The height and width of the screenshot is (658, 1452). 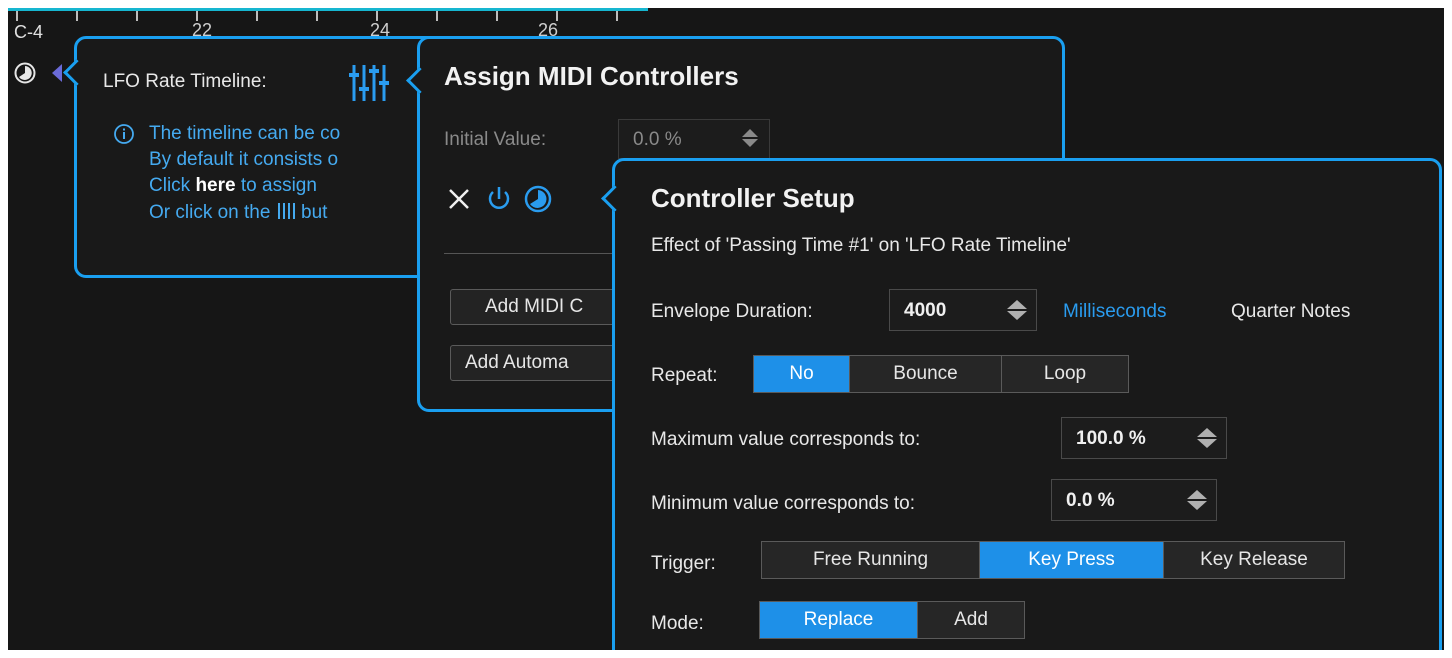 I want to click on repeat-no-button: No, so click(x=802, y=374).